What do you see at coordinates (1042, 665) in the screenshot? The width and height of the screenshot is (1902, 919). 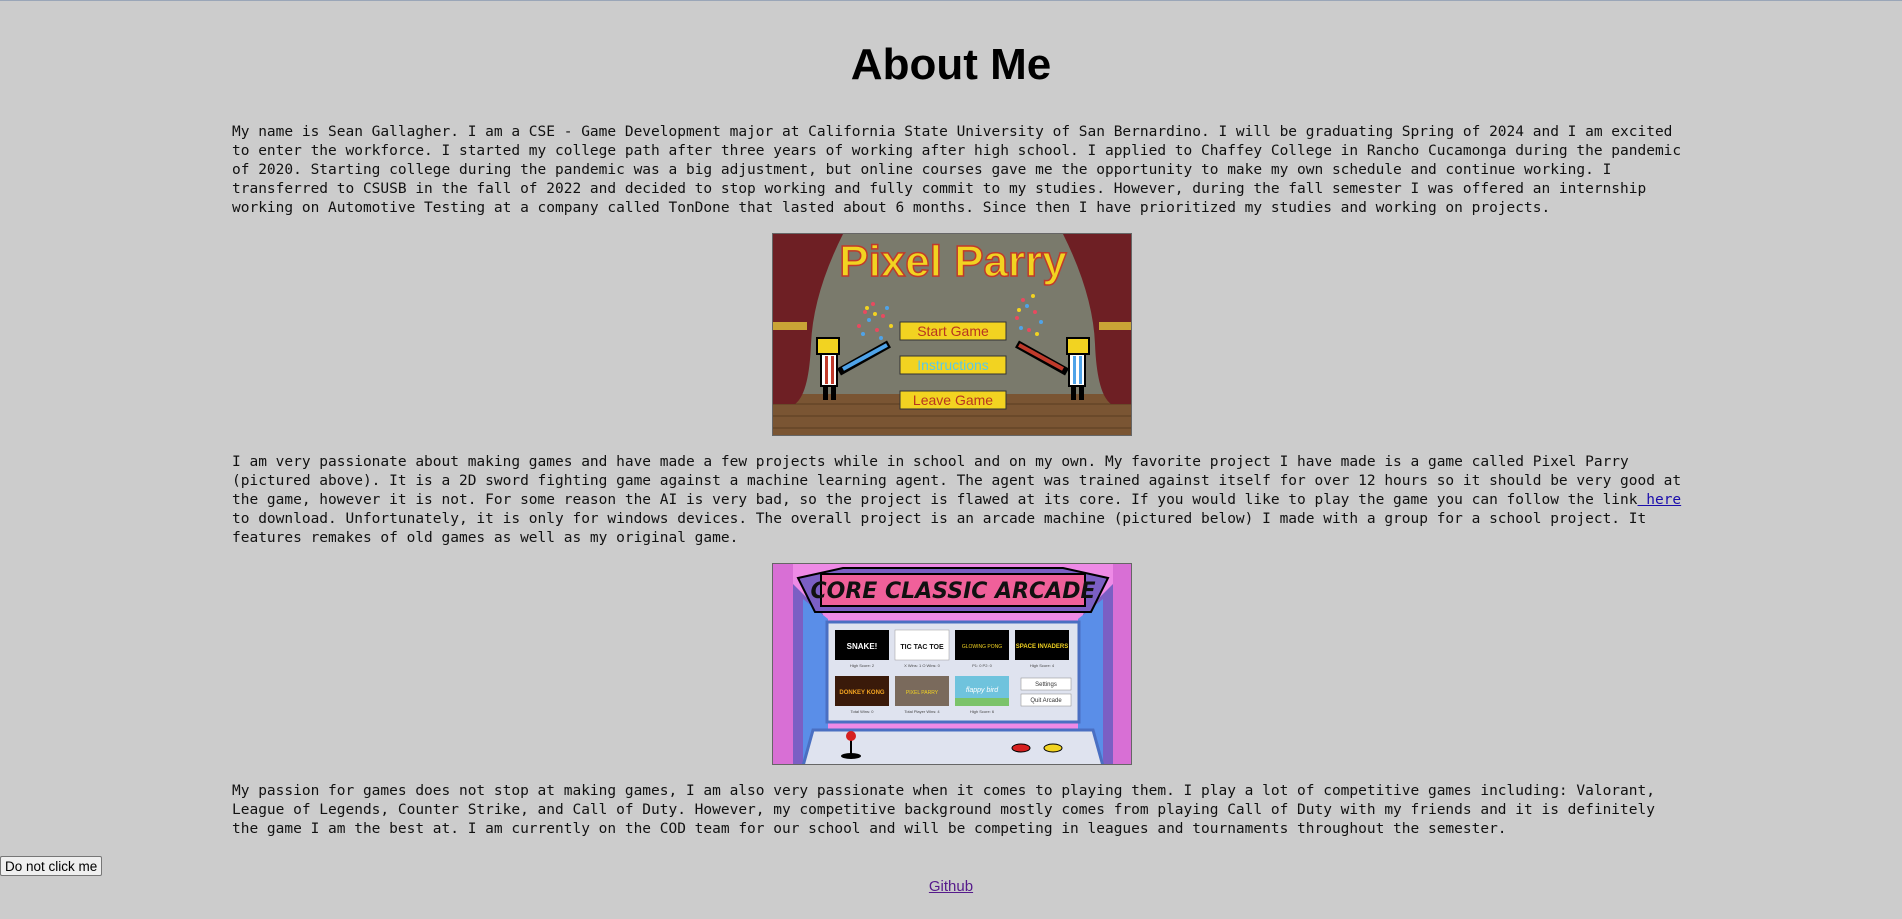 I see `arcade-game-invaders-caption: High Score: 4` at bounding box center [1042, 665].